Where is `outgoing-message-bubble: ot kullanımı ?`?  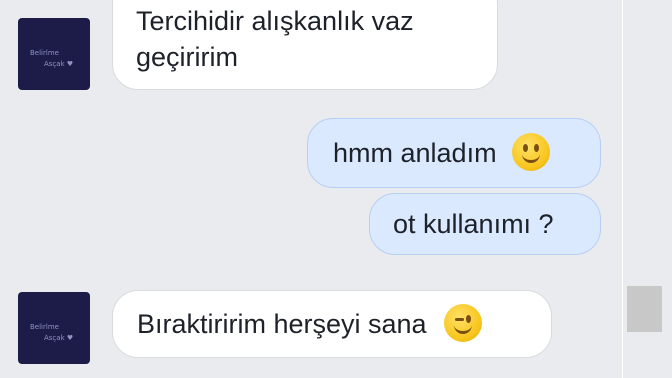 outgoing-message-bubble: ot kullanımı ? is located at coordinates (485, 224).